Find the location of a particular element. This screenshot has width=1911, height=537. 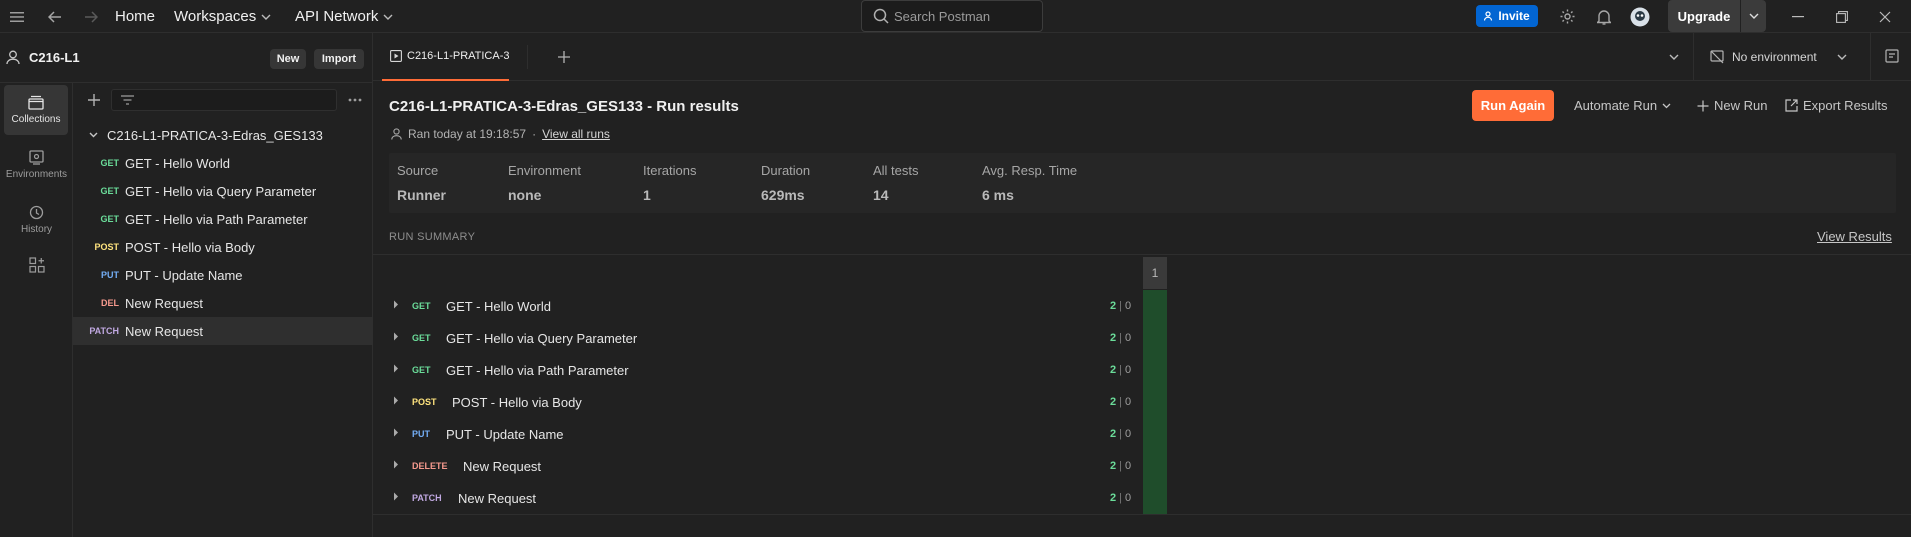

tree-request-item: GET GET - Hello via Path Parameter is located at coordinates (223, 219).